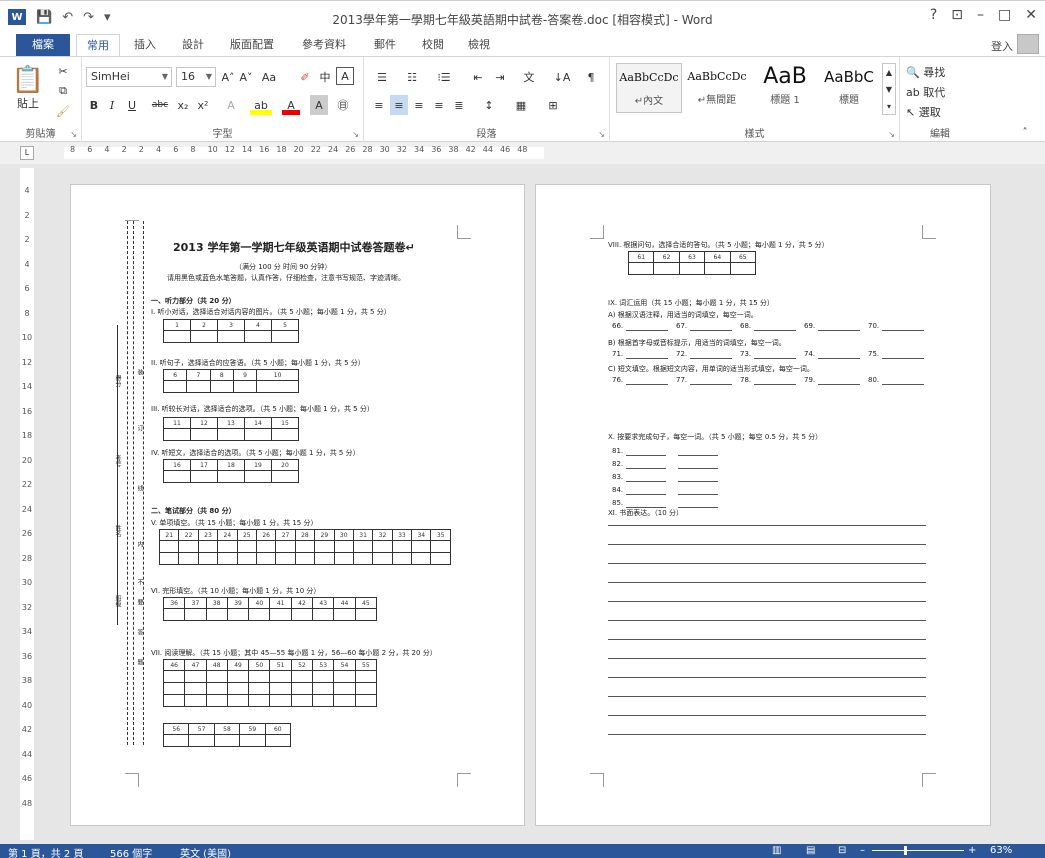  Describe the element at coordinates (810, 850) in the screenshot. I see `print-layout-icon: ▤` at that location.